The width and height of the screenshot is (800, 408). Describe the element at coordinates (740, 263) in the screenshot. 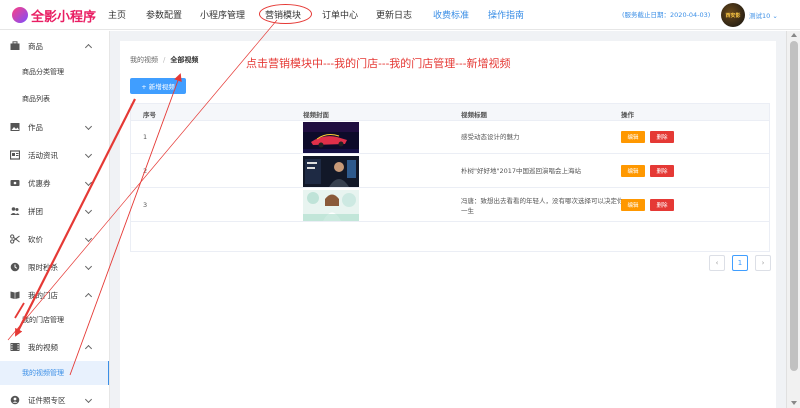

I see `pagination-page: 1` at that location.